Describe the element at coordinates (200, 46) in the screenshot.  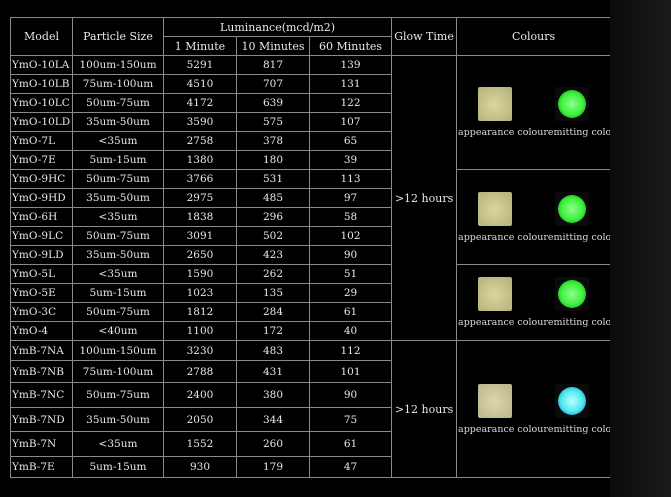
I see `header-1-minute: 1 Minute` at that location.